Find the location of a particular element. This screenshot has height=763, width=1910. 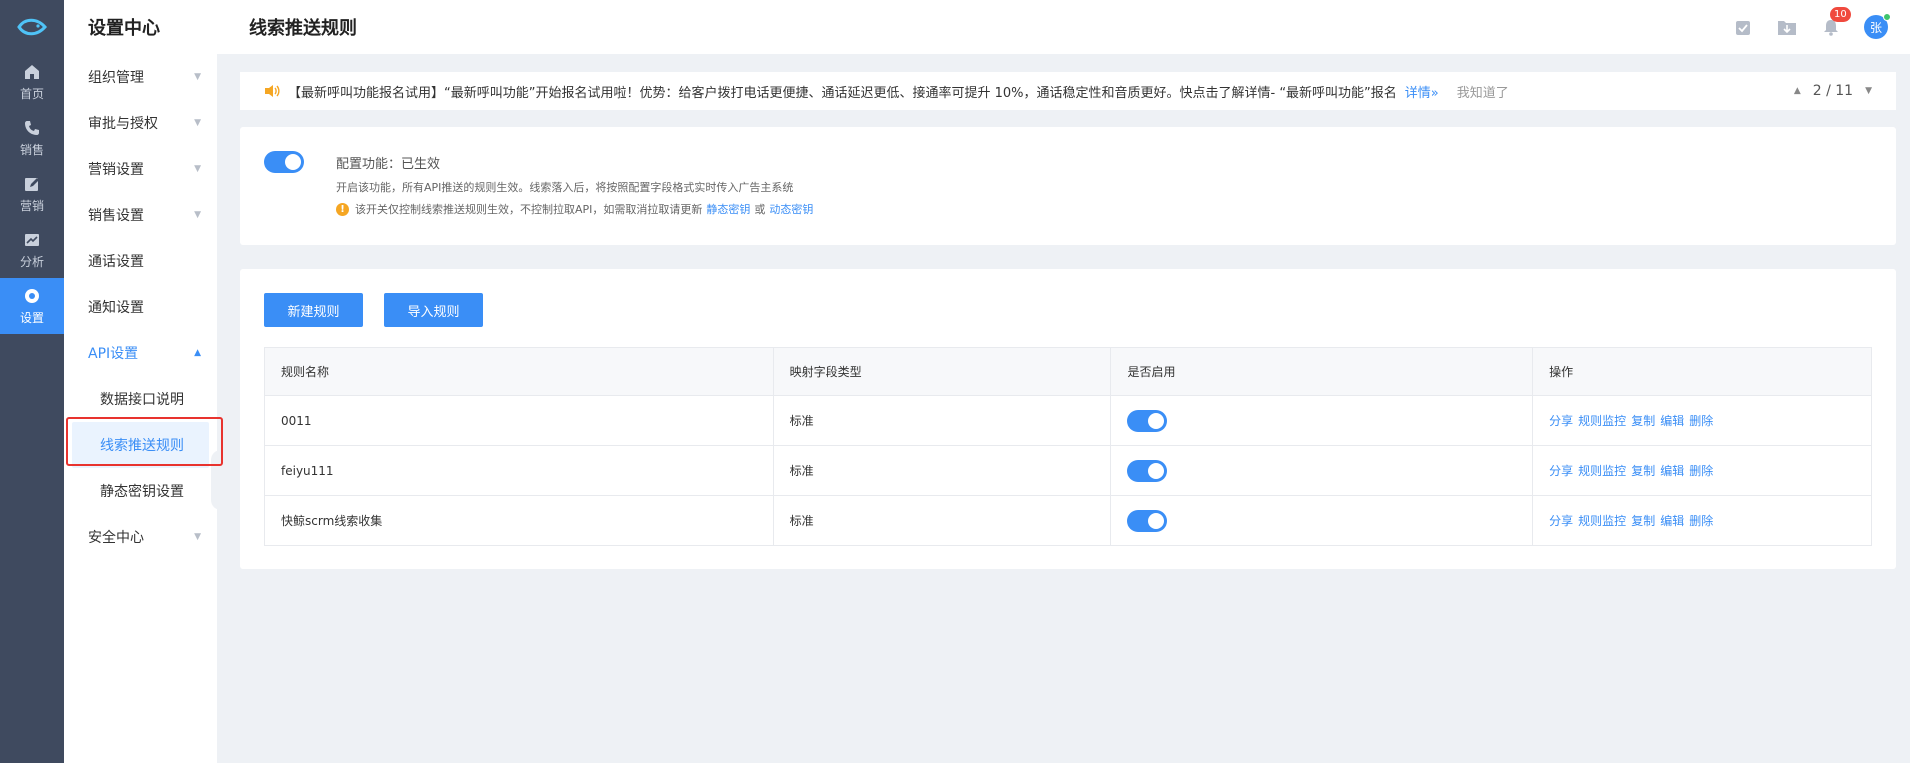

dynamic-key-link: 动态密钥 is located at coordinates (791, 209).